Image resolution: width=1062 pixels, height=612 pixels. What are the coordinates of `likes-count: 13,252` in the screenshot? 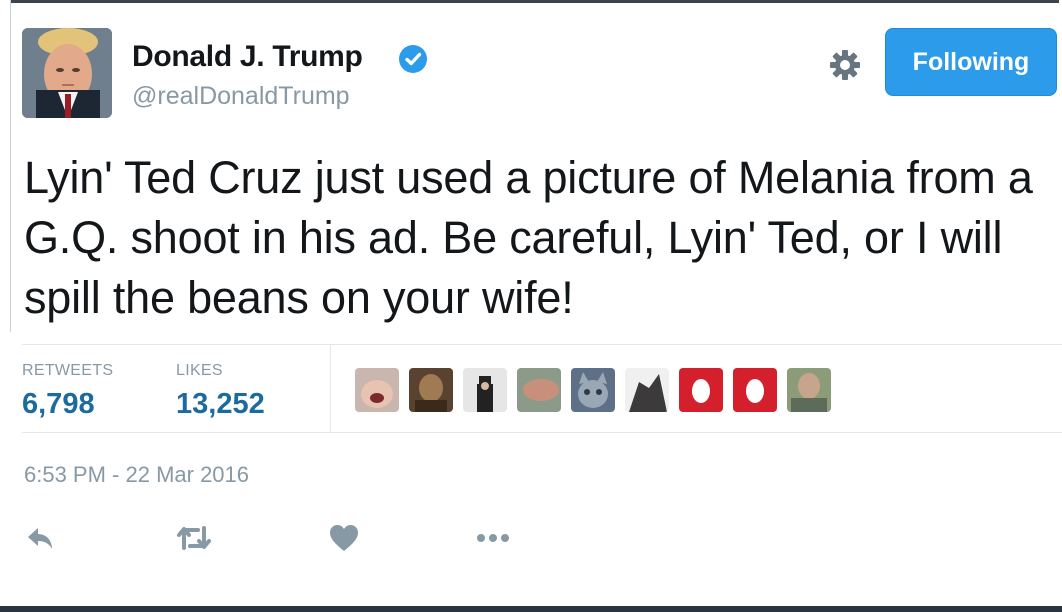 It's located at (220, 404).